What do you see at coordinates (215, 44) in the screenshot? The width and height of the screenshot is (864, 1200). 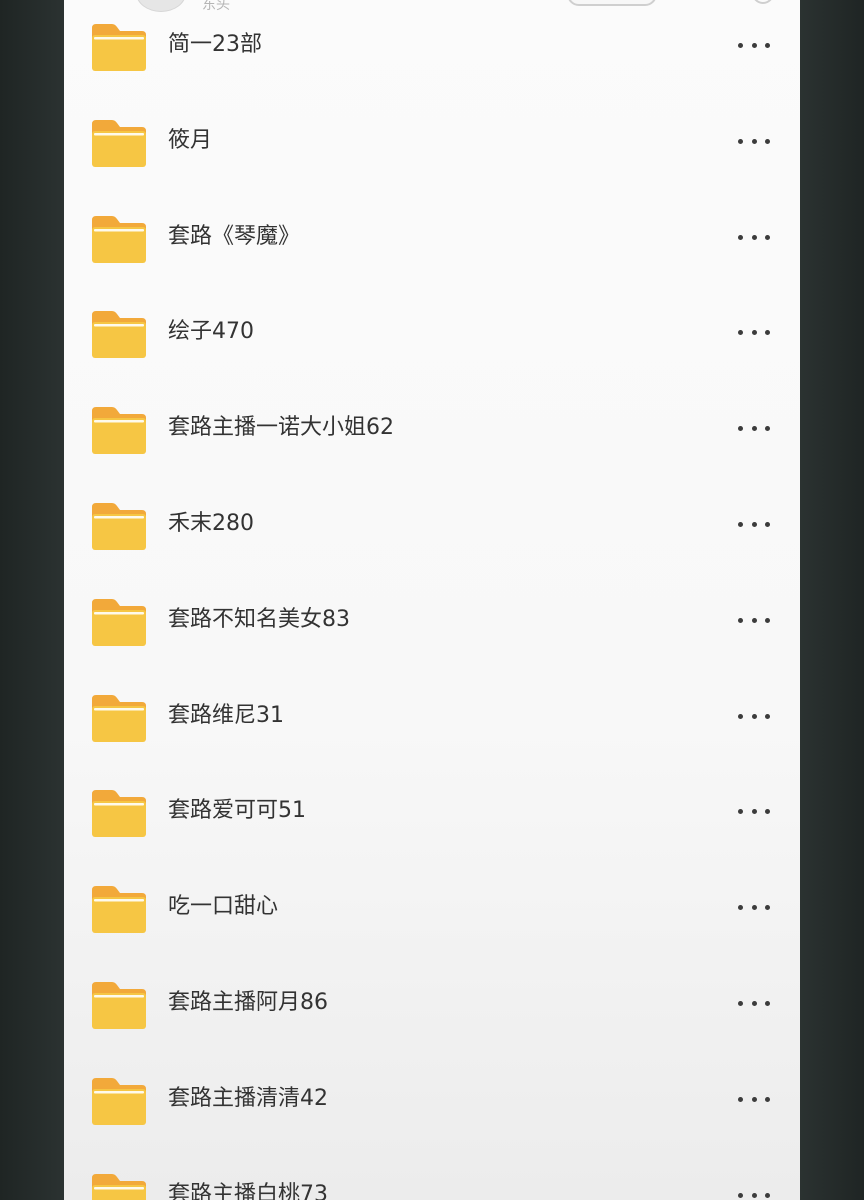 I see `folder-name: 简一23部` at bounding box center [215, 44].